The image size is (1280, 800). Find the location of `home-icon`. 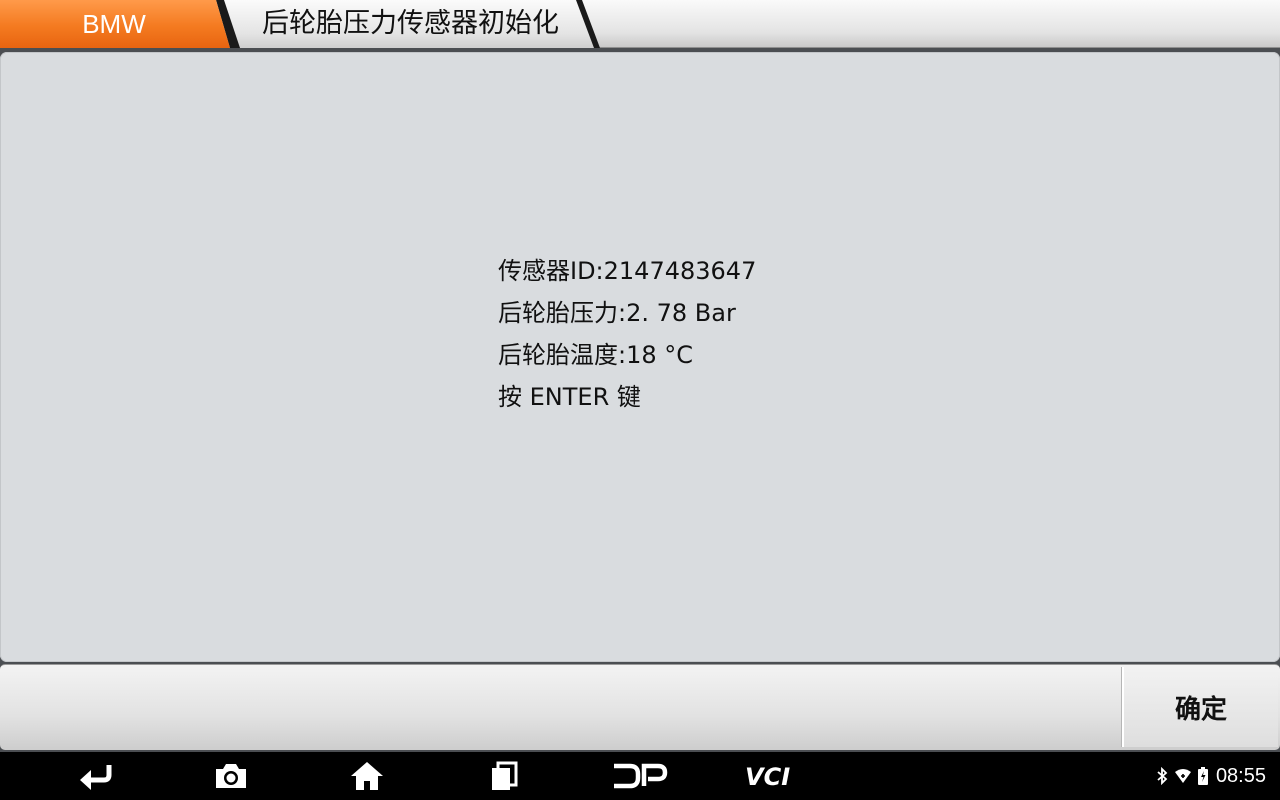

home-icon is located at coordinates (367, 776).